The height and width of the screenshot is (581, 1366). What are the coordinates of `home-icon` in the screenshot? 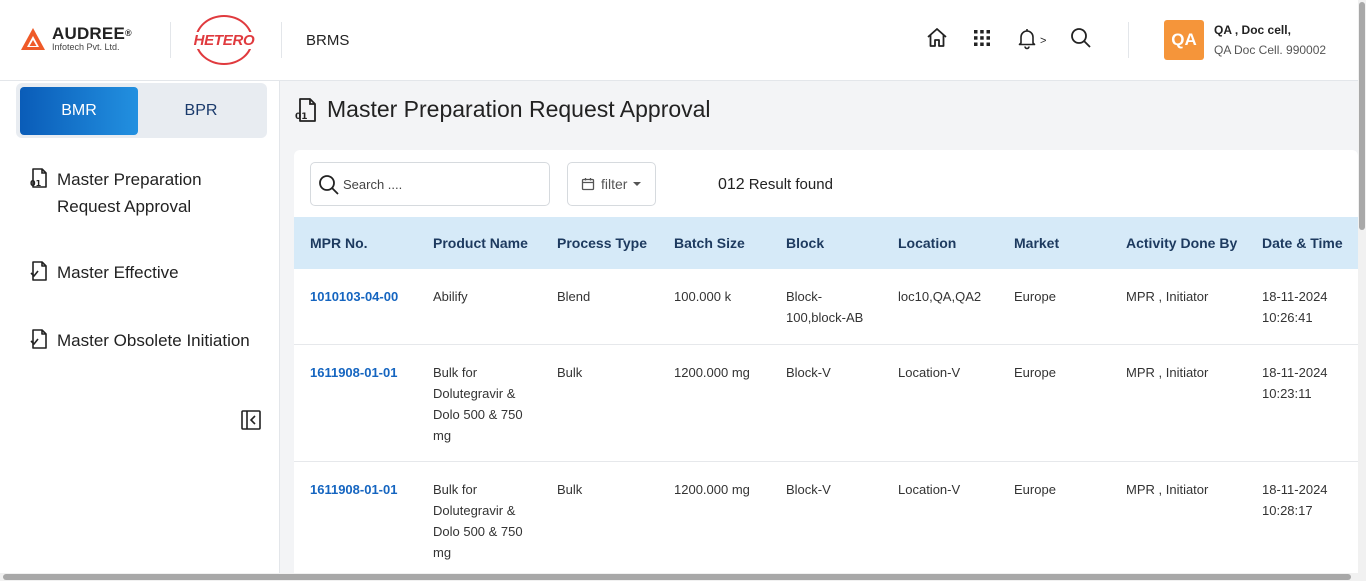 It's located at (937, 38).